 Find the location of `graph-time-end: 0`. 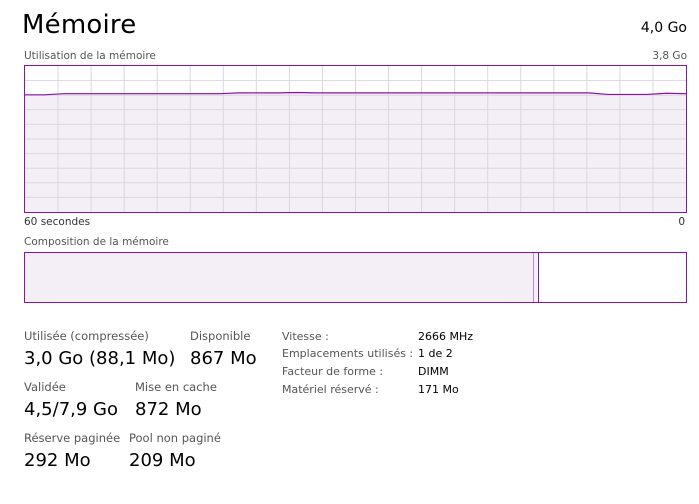

graph-time-end: 0 is located at coordinates (681, 222).